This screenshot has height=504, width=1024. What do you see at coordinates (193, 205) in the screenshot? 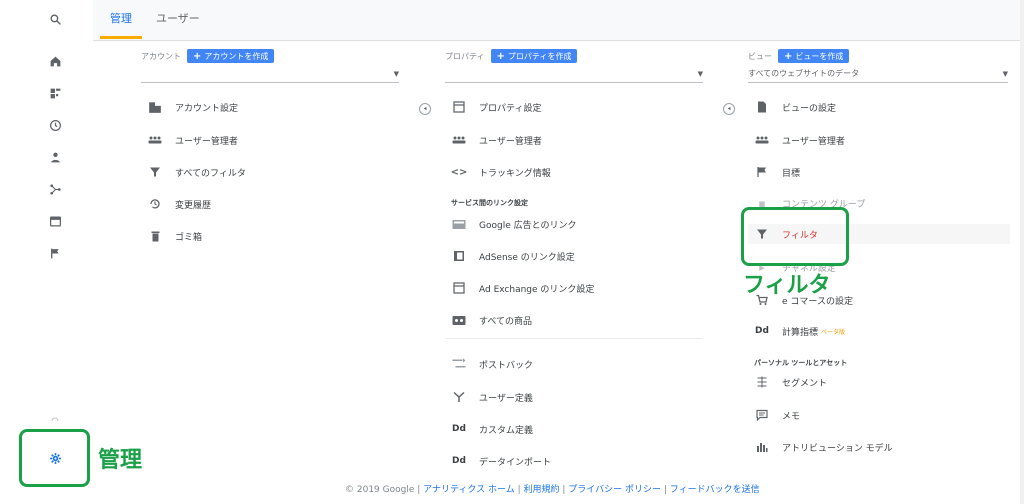
I see `menu-label: 変更履歴` at bounding box center [193, 205].